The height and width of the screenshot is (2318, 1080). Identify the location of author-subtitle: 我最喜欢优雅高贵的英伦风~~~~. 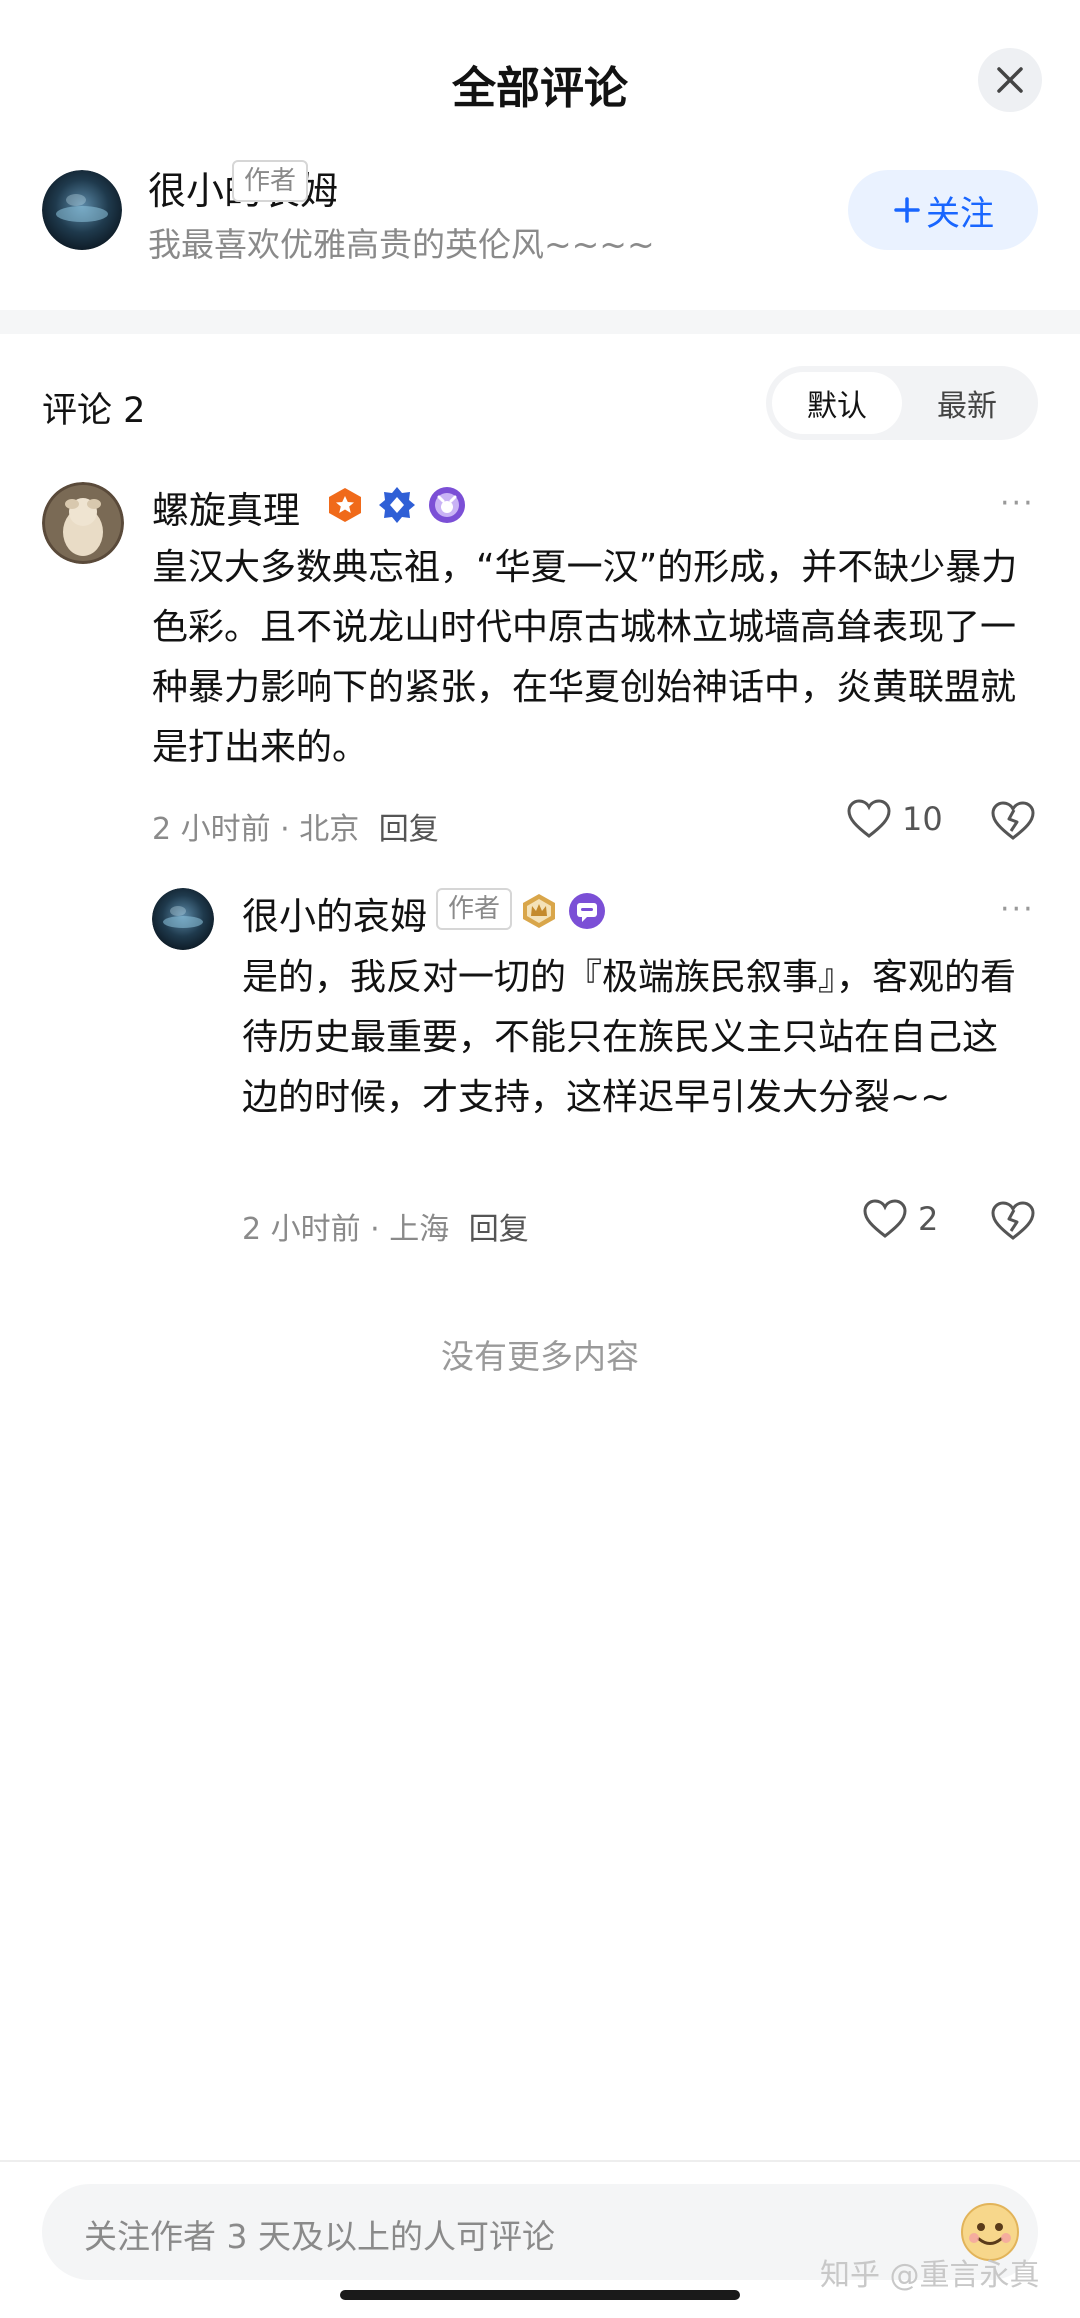
(401, 244).